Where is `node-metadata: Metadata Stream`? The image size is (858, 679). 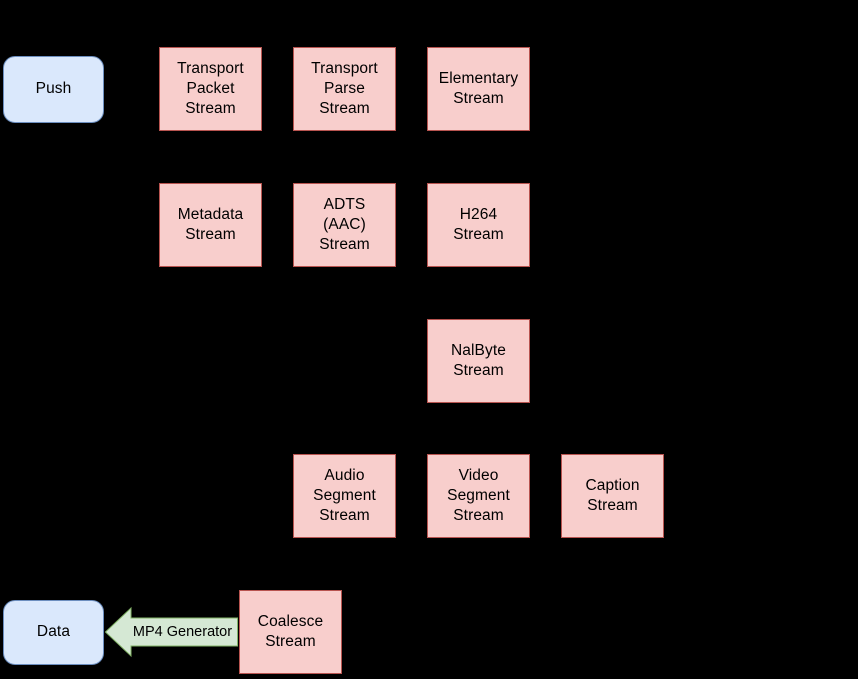
node-metadata: Metadata Stream is located at coordinates (210, 225).